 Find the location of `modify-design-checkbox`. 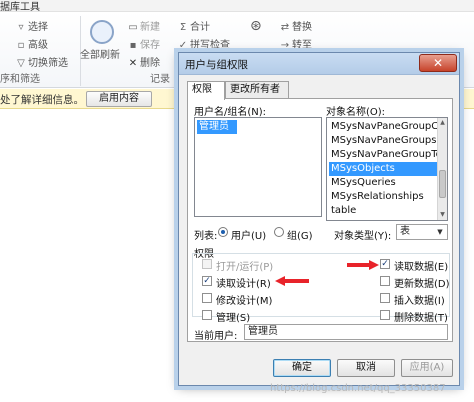

modify-design-checkbox is located at coordinates (207, 298).